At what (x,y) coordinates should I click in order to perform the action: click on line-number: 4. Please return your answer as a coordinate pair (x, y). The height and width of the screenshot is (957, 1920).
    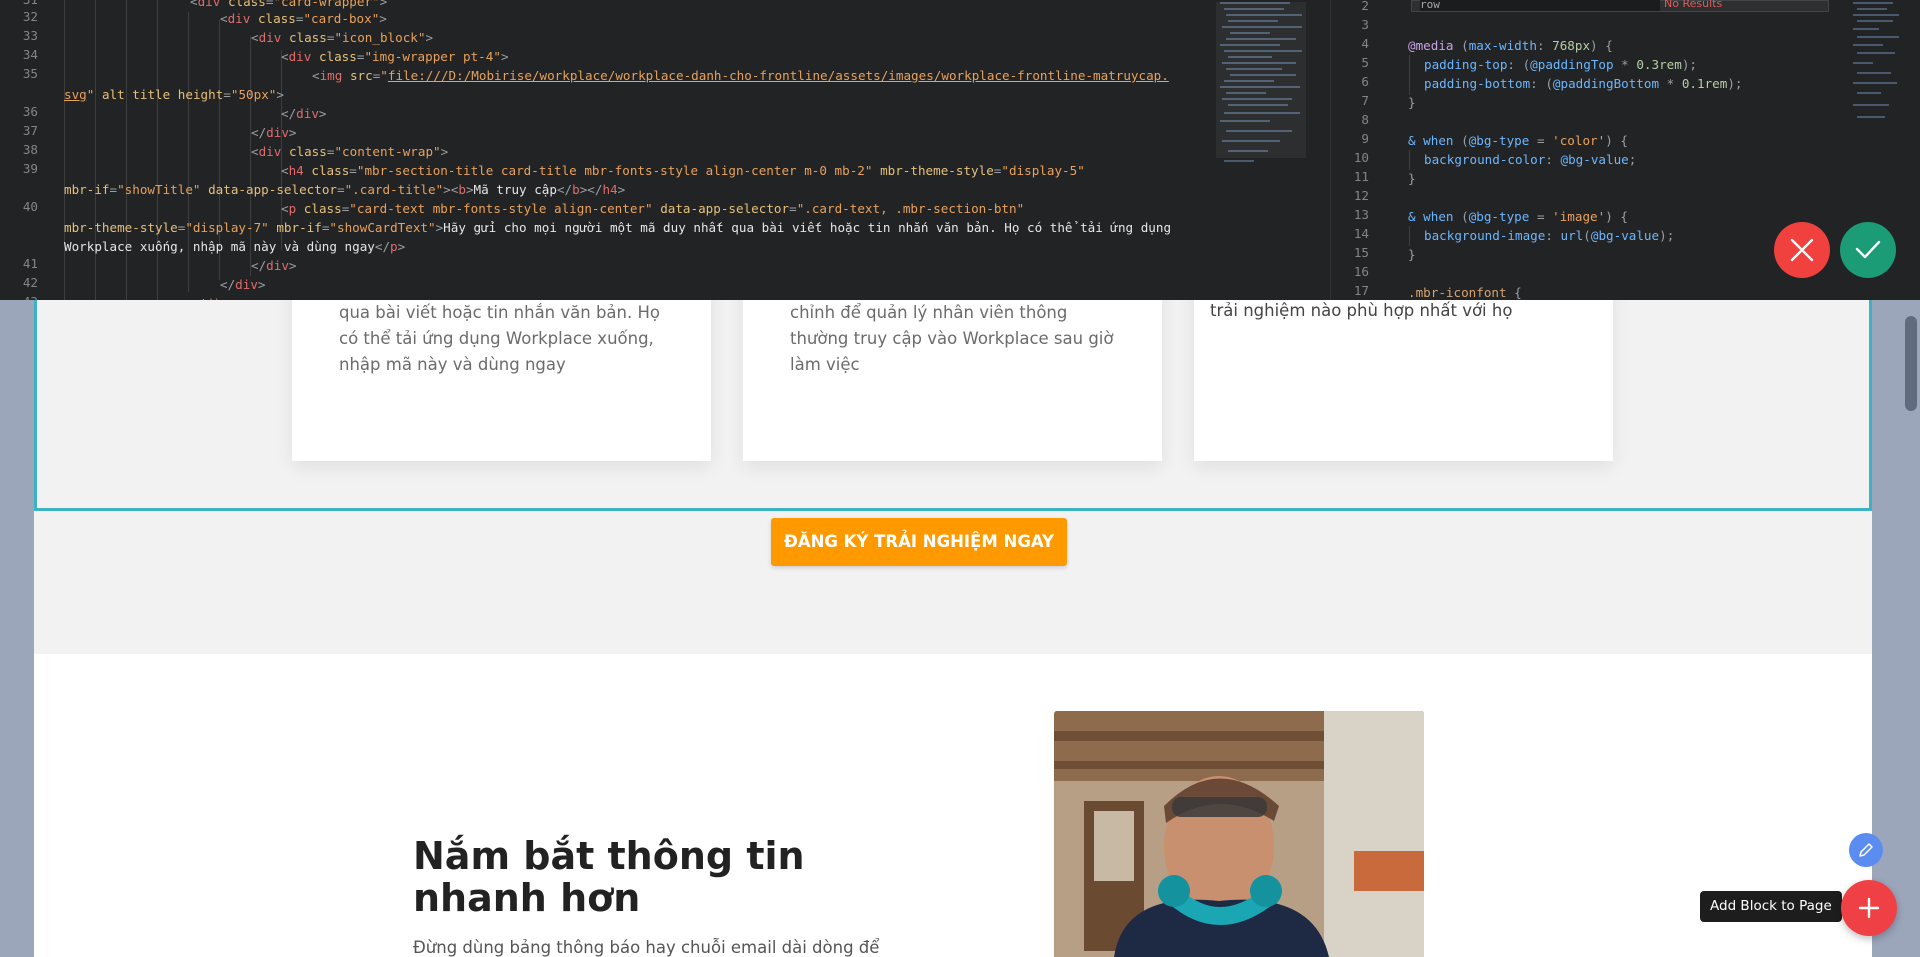
    Looking at the image, I should click on (1365, 43).